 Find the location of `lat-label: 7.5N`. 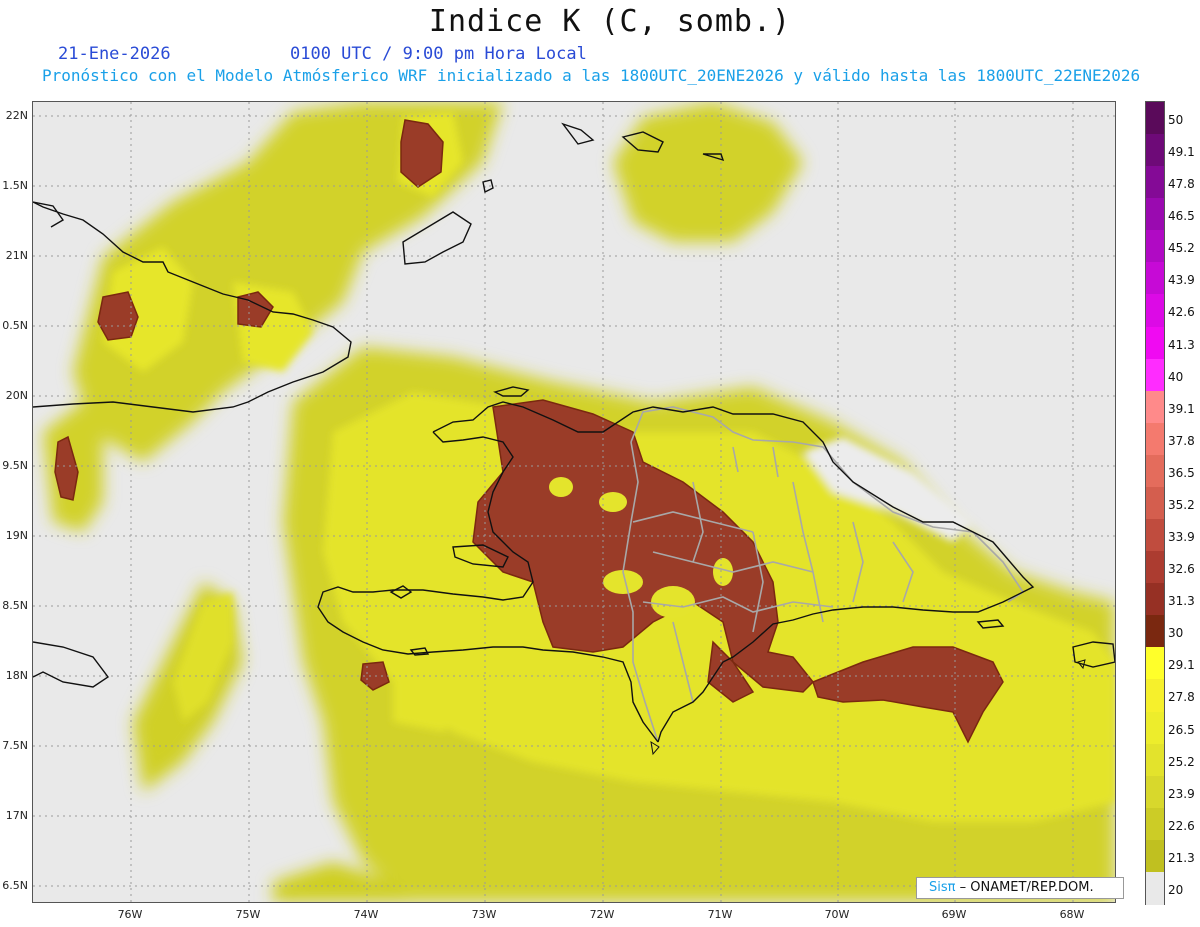

lat-label: 7.5N is located at coordinates (15, 745).